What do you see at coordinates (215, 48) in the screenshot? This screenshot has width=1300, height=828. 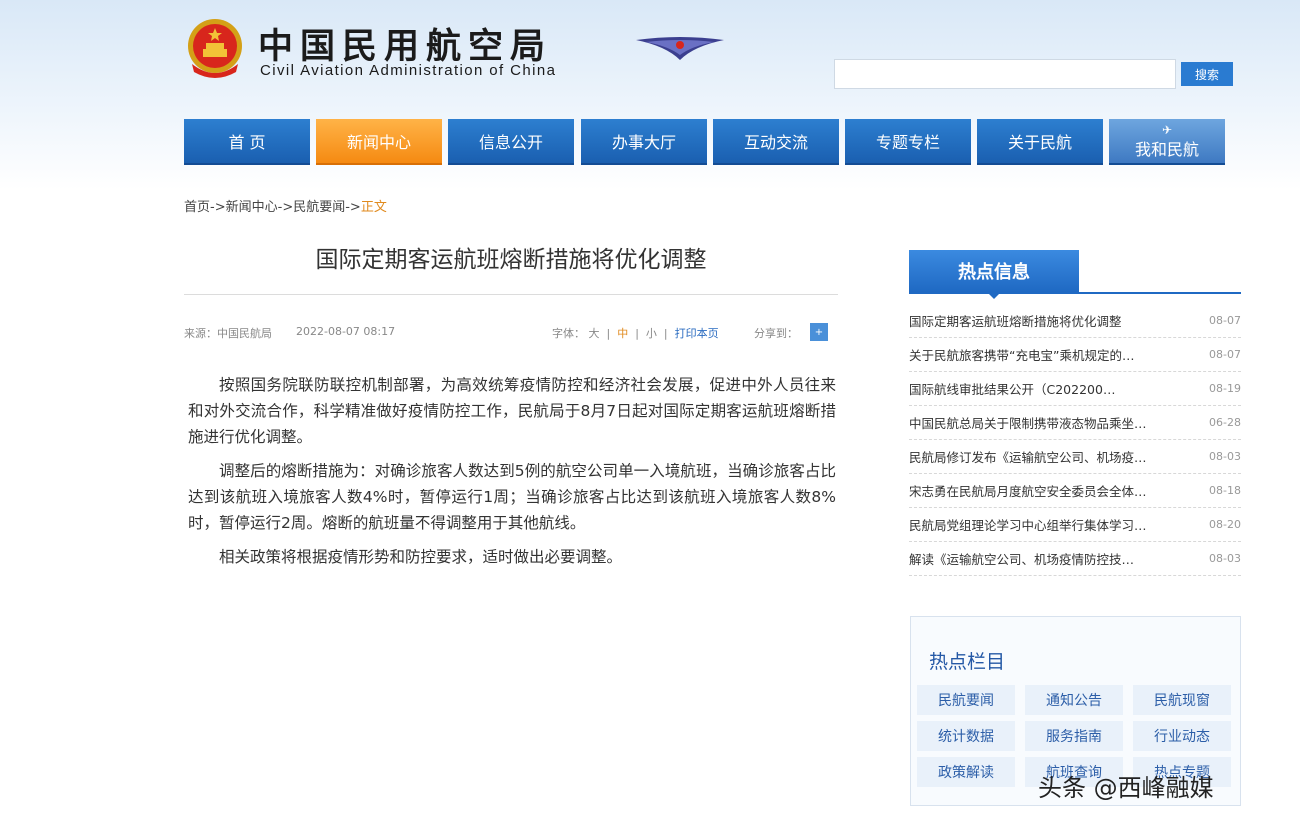 I see `national-emblem-icon` at bounding box center [215, 48].